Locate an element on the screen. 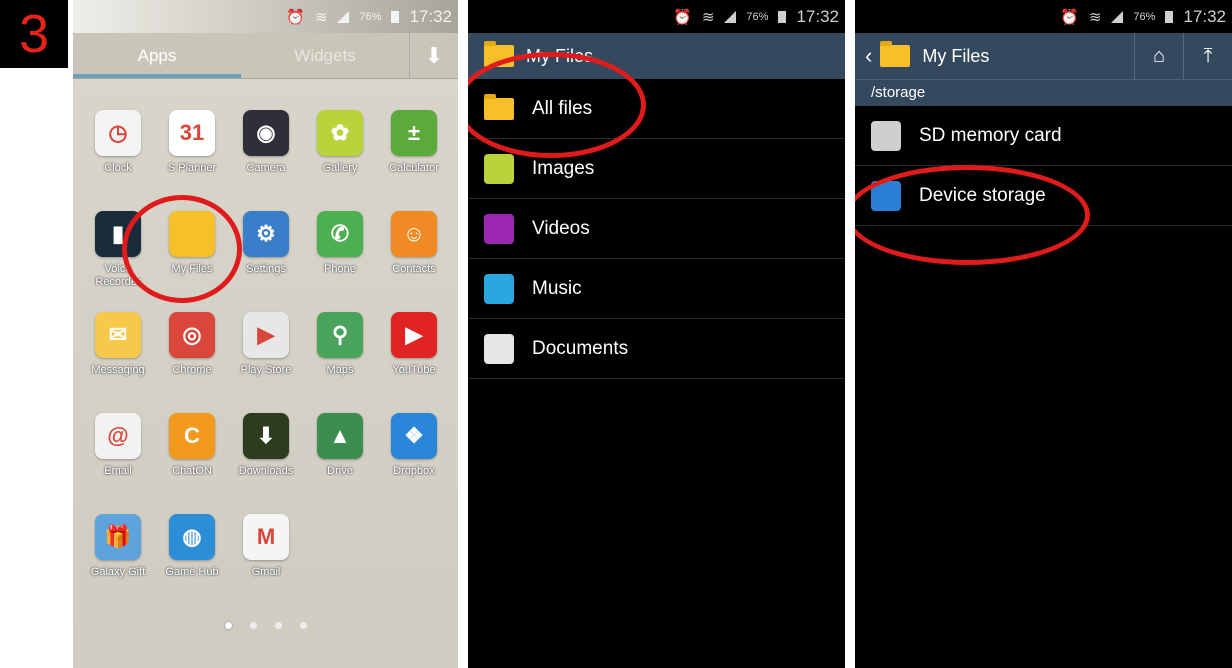  app-label: Phone is located at coordinates (340, 269).